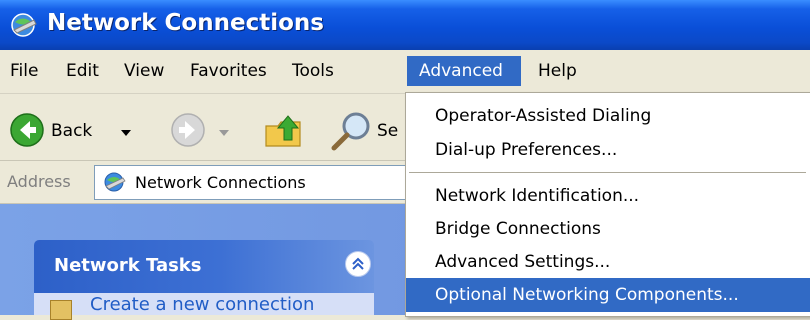 The height and width of the screenshot is (320, 810). I want to click on menu-item-operator-assisted-dialing: Operator-Assisted Dialing, so click(608, 116).